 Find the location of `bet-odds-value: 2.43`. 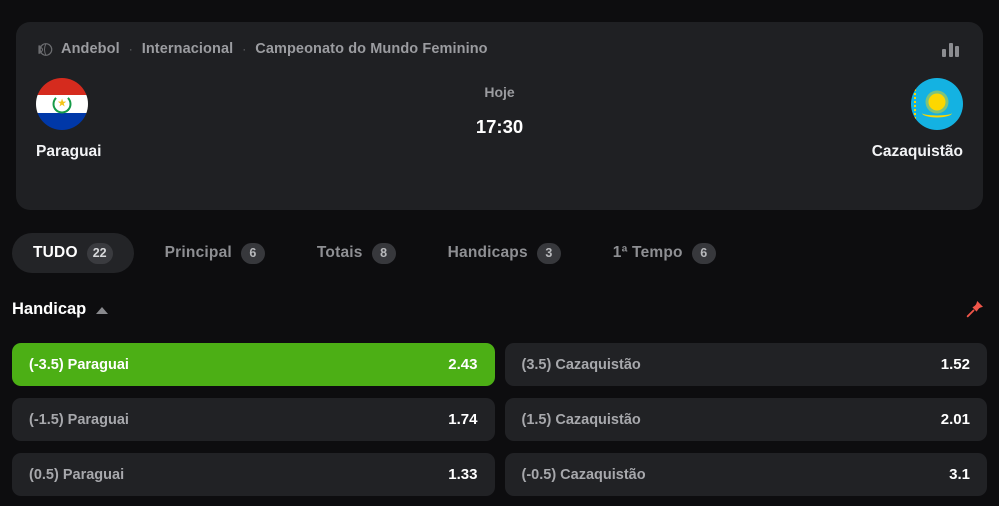

bet-odds-value: 2.43 is located at coordinates (463, 364).